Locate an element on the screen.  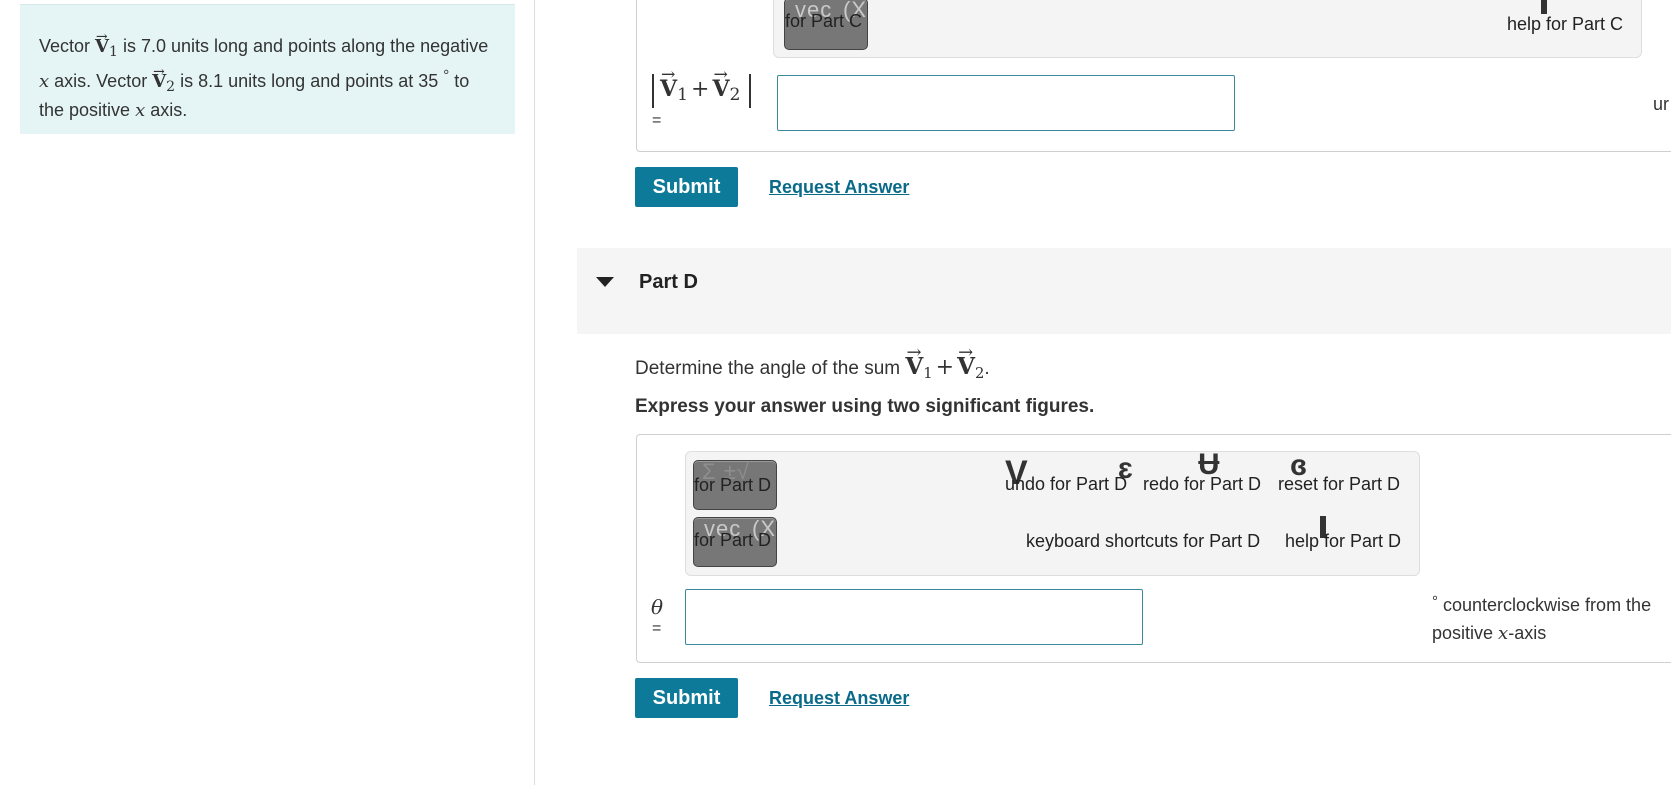
problem-text: Vector is located at coordinates (67, 46).